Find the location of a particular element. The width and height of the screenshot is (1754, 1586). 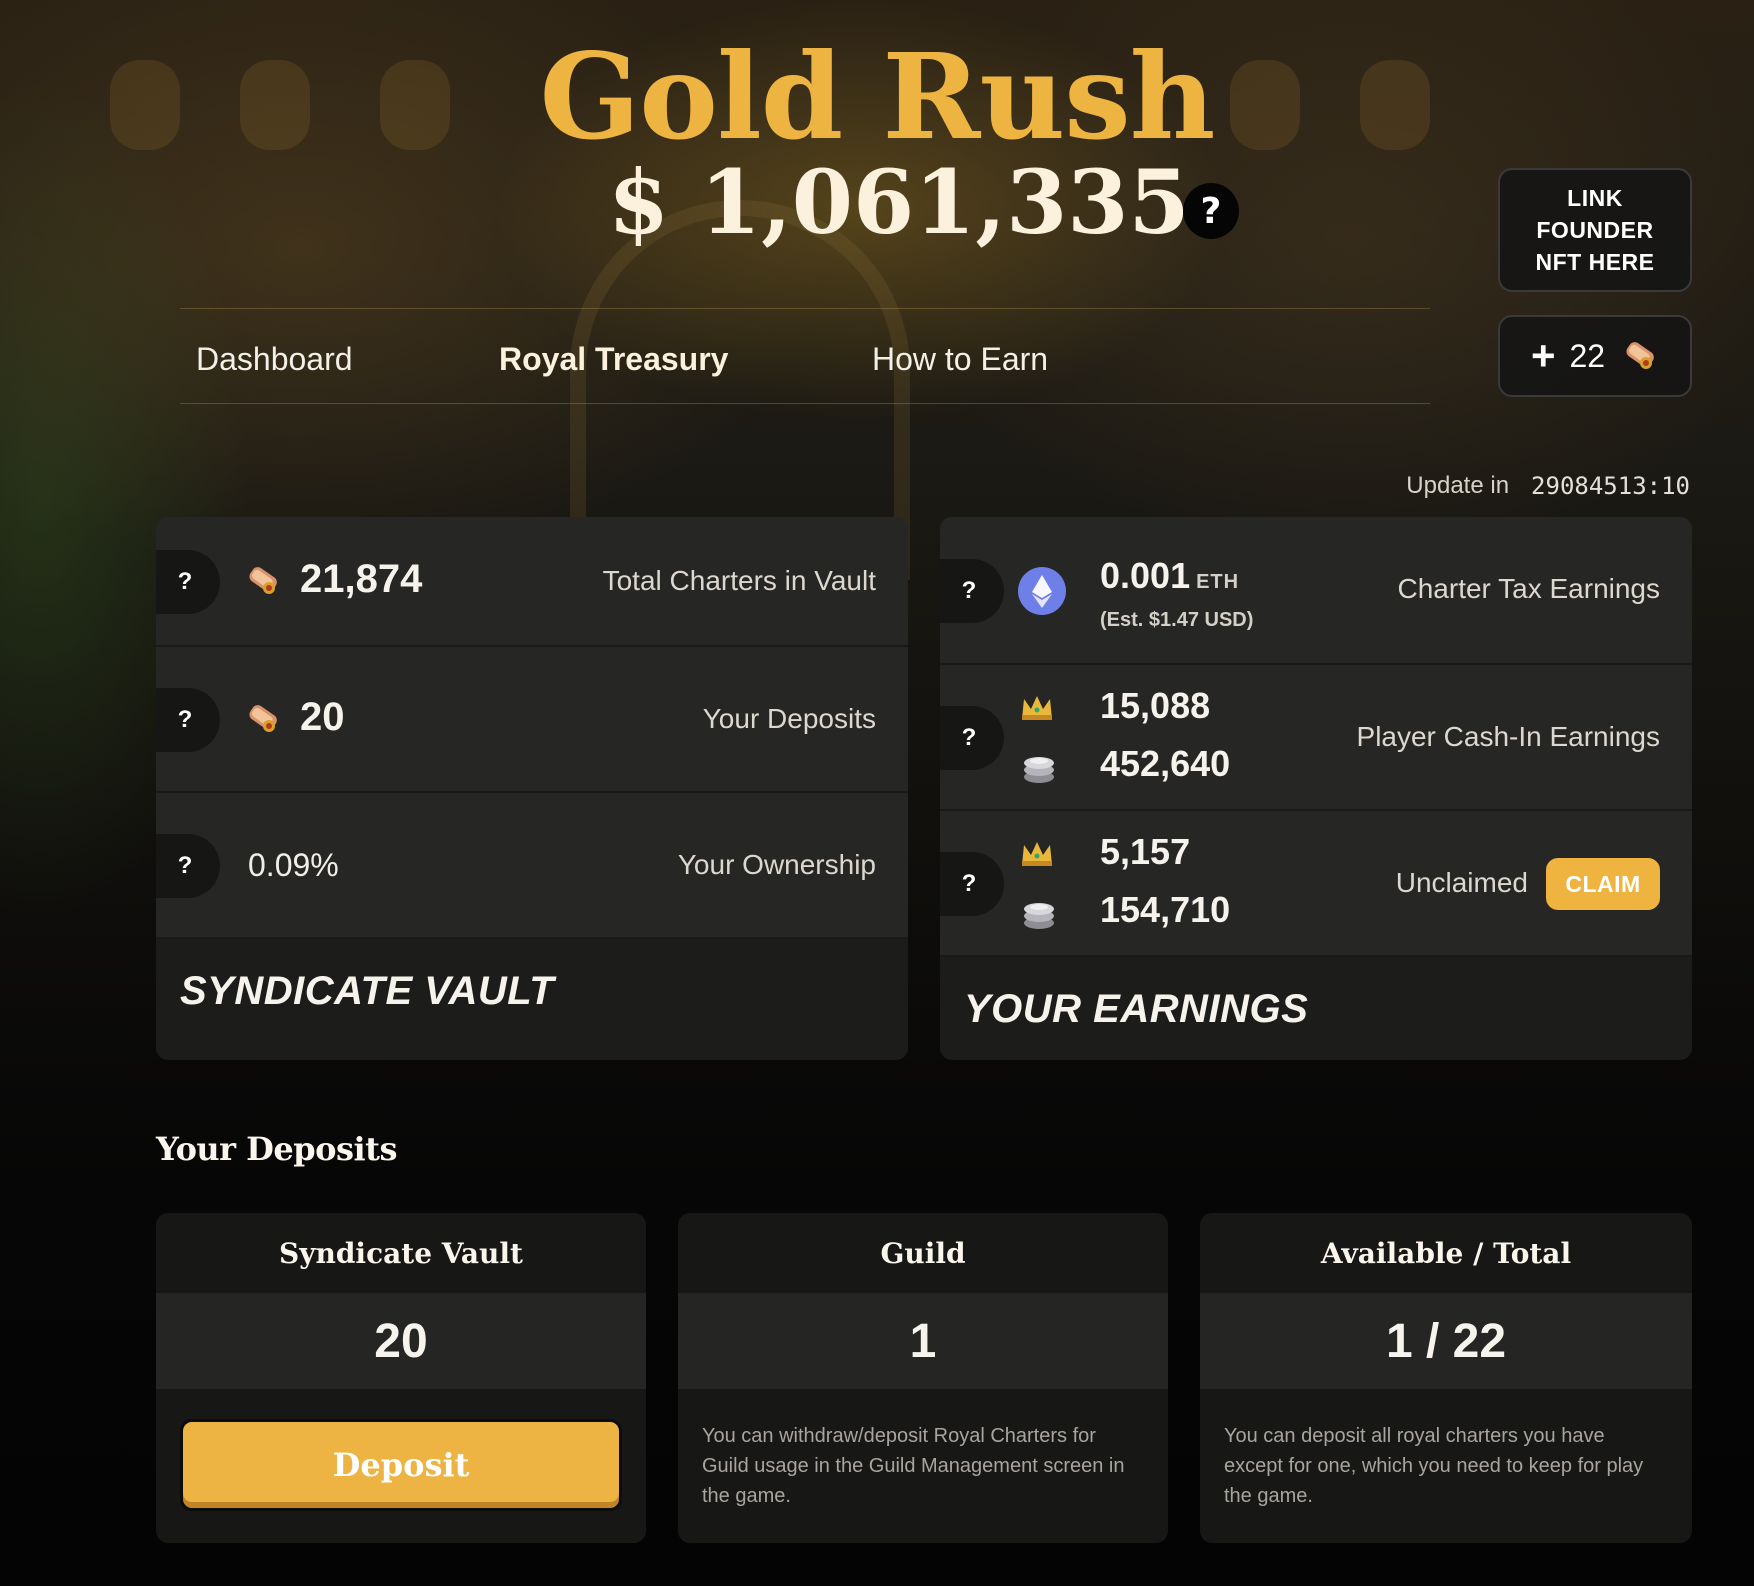

unclaimed-label: Unclaimed is located at coordinates (1461, 882).